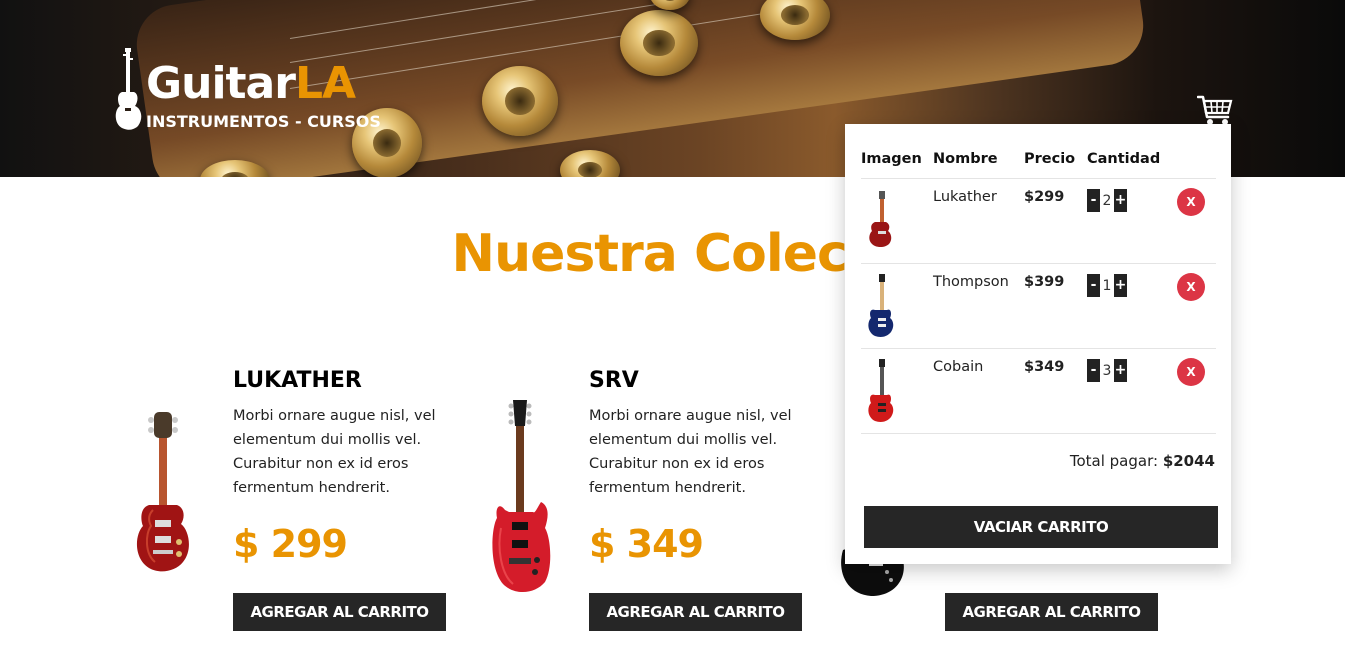  I want to click on quantity-stepper: - 3 +, so click(1107, 370).